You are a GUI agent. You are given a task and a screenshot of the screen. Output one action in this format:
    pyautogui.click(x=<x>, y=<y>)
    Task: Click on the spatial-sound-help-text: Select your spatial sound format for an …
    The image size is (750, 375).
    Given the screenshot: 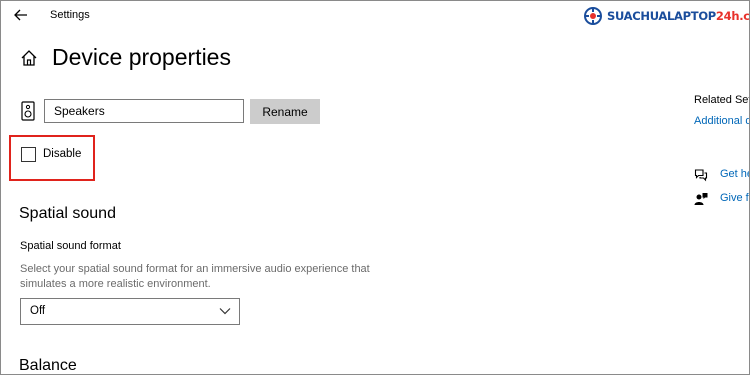 What is the action you would take?
    pyautogui.click(x=195, y=276)
    